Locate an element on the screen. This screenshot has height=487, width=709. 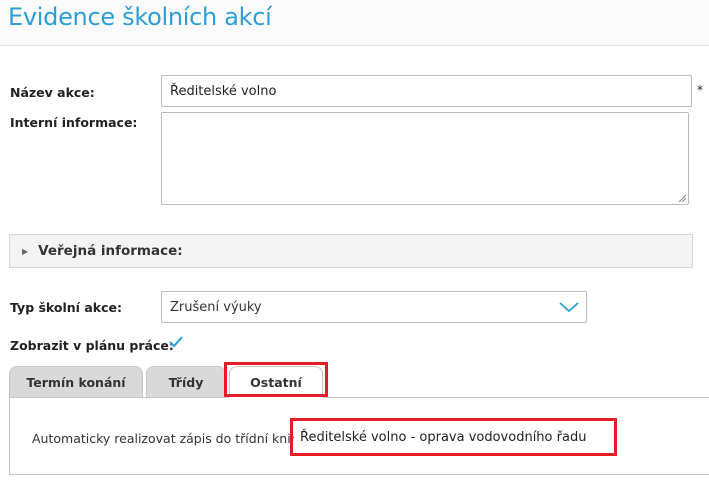
tab-termin-konani: Termín konání is located at coordinates (76, 382).